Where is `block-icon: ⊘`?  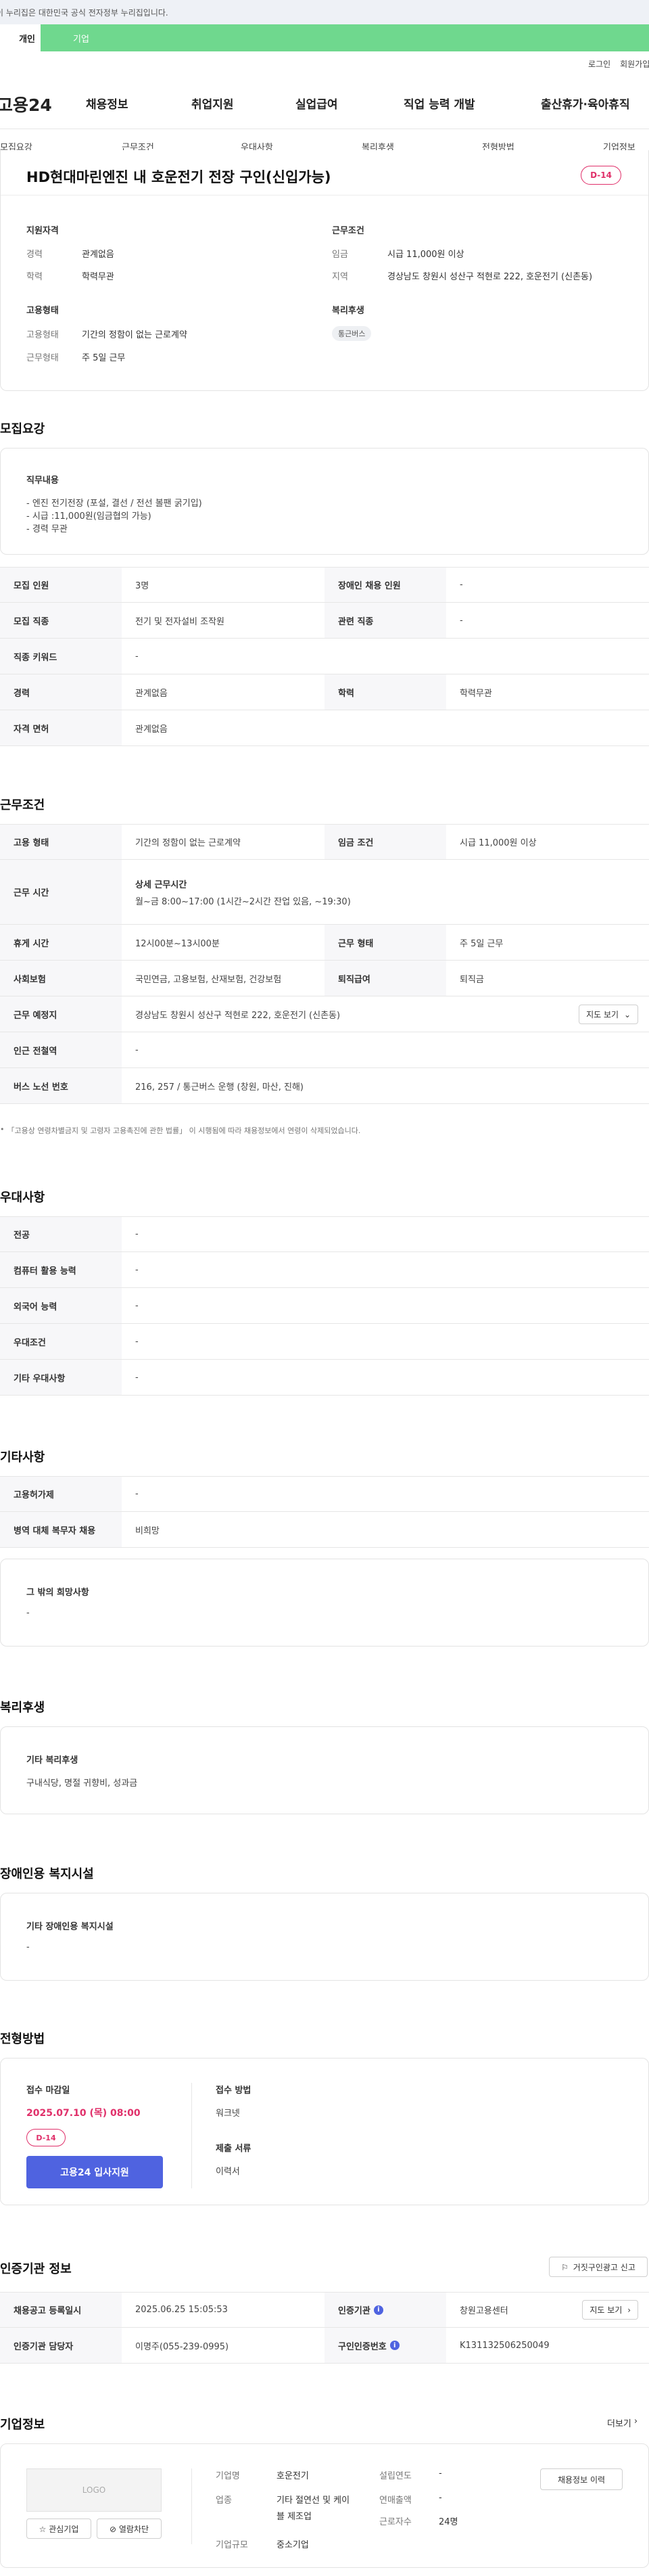
block-icon: ⊘ is located at coordinates (113, 2529).